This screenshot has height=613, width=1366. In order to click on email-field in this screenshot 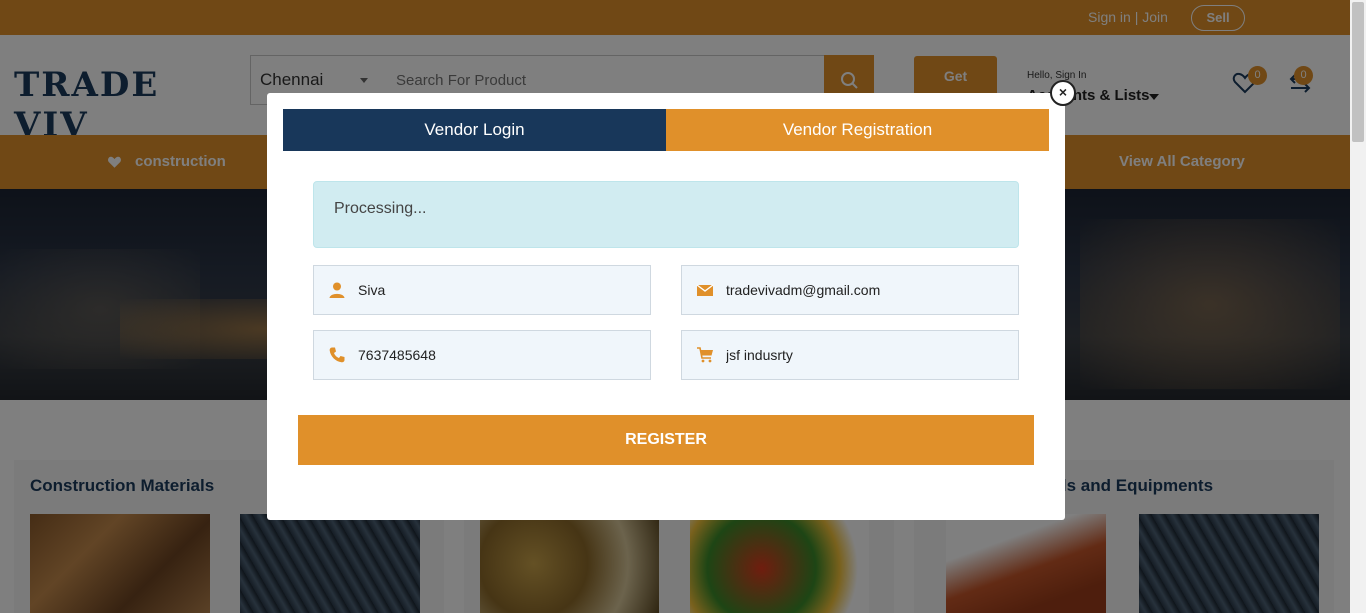, I will do `click(850, 290)`.